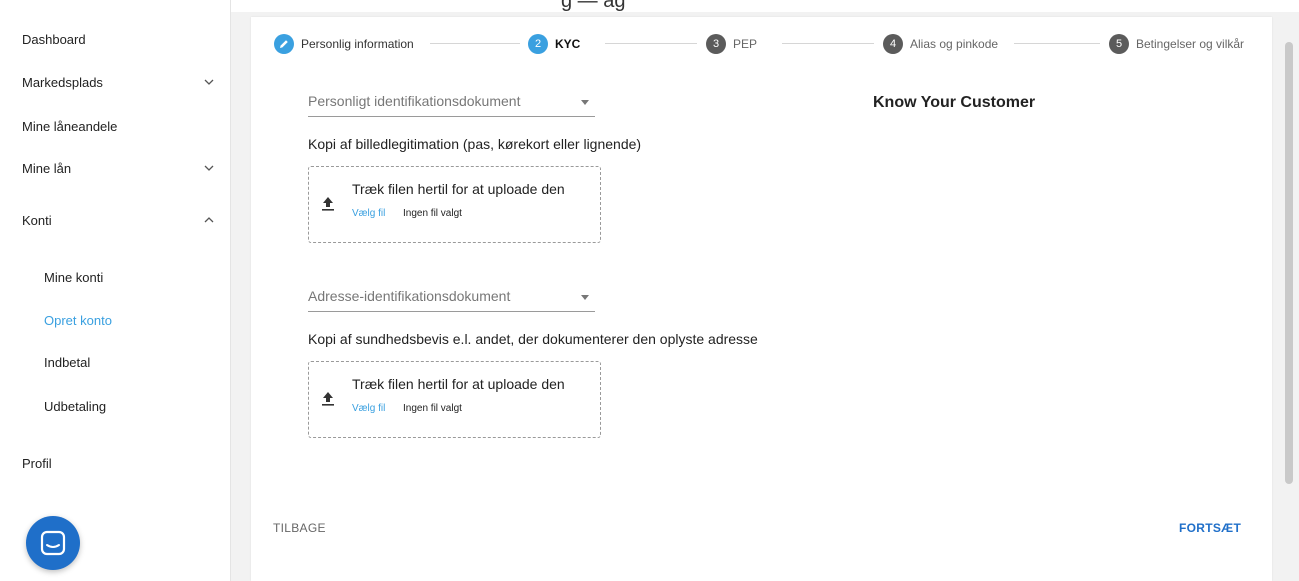 Image resolution: width=1299 pixels, height=581 pixels. What do you see at coordinates (745, 44) in the screenshot?
I see `step-label: PEP` at bounding box center [745, 44].